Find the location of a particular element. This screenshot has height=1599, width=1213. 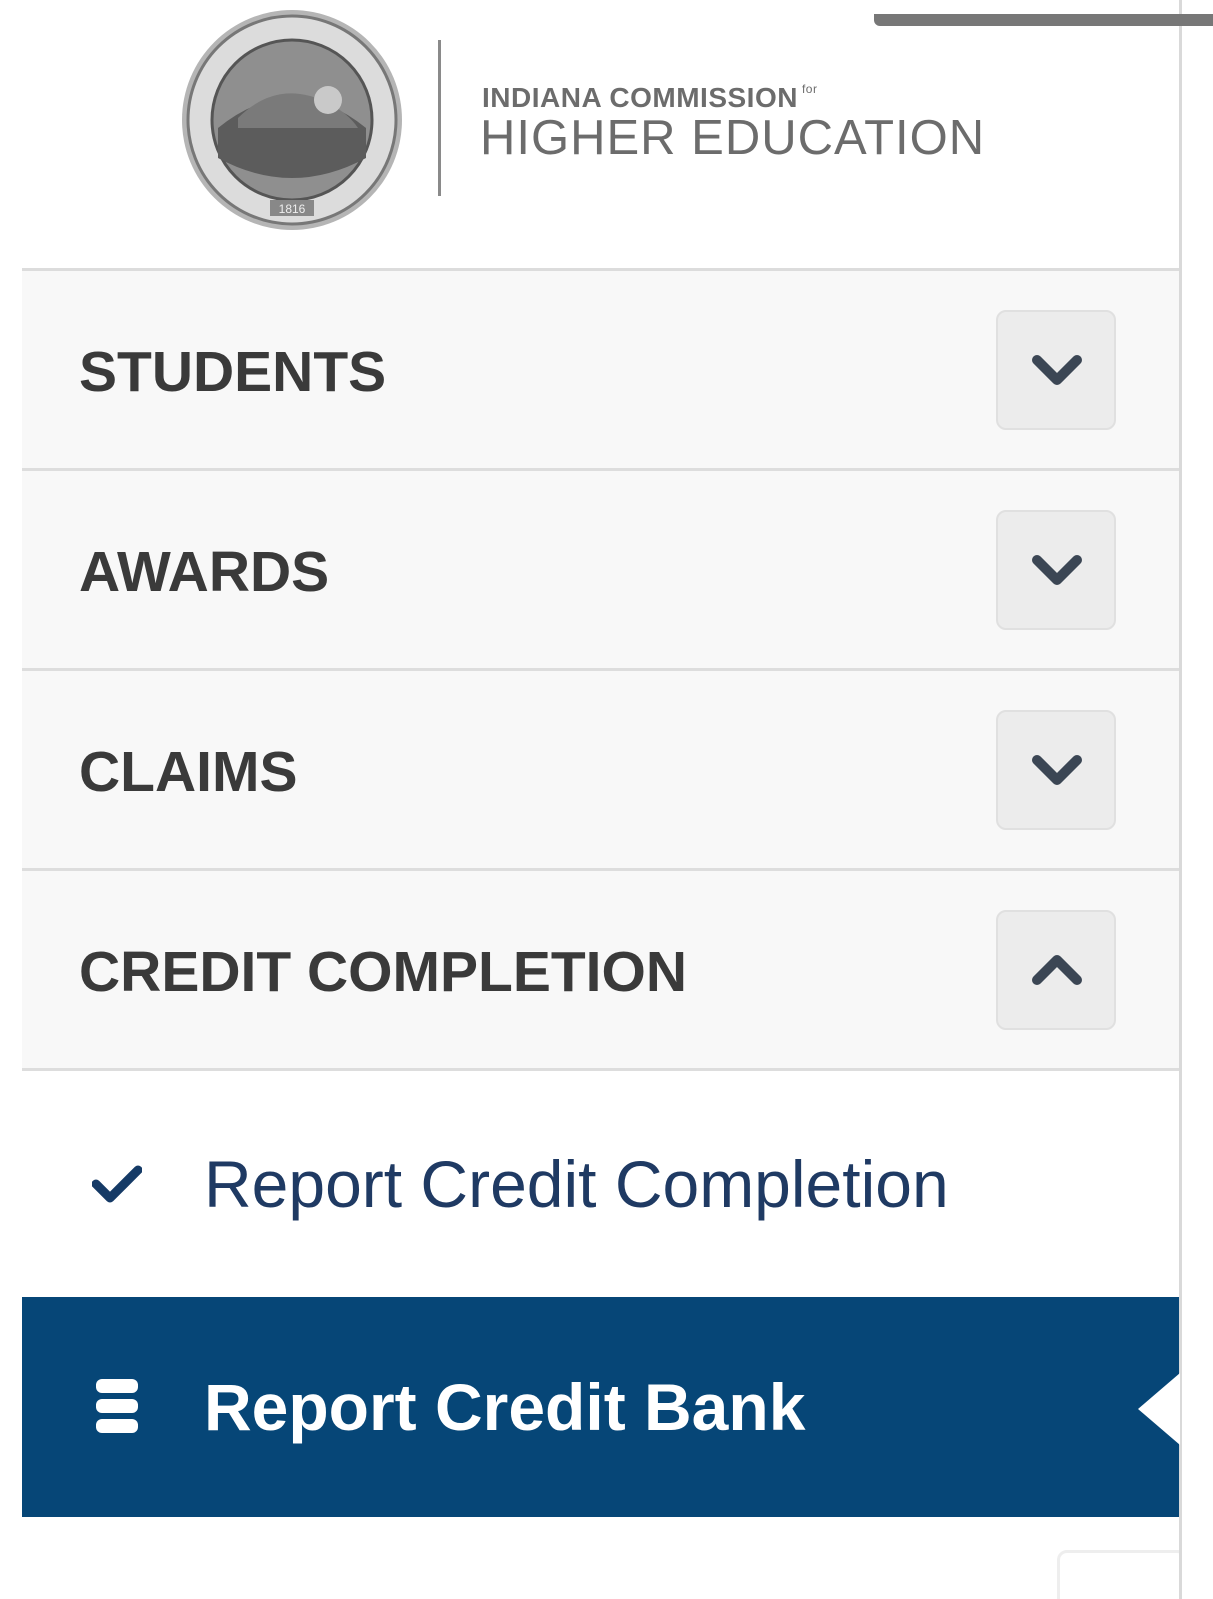

submenu-item-report-credit-completion: Report Credit Completion is located at coordinates (600, 1184).